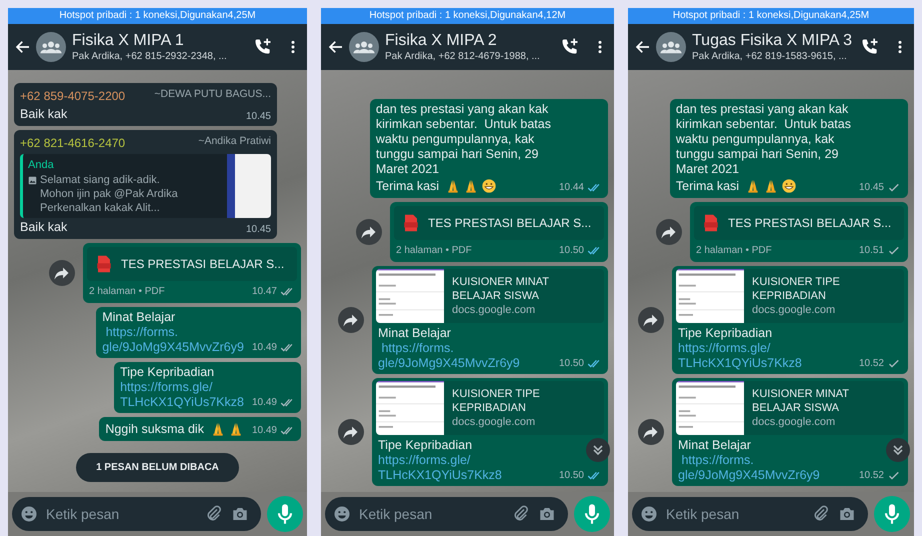 Image resolution: width=922 pixels, height=536 pixels. I want to click on chat-title: Tugas Fisika X MIPA 3, so click(772, 40).